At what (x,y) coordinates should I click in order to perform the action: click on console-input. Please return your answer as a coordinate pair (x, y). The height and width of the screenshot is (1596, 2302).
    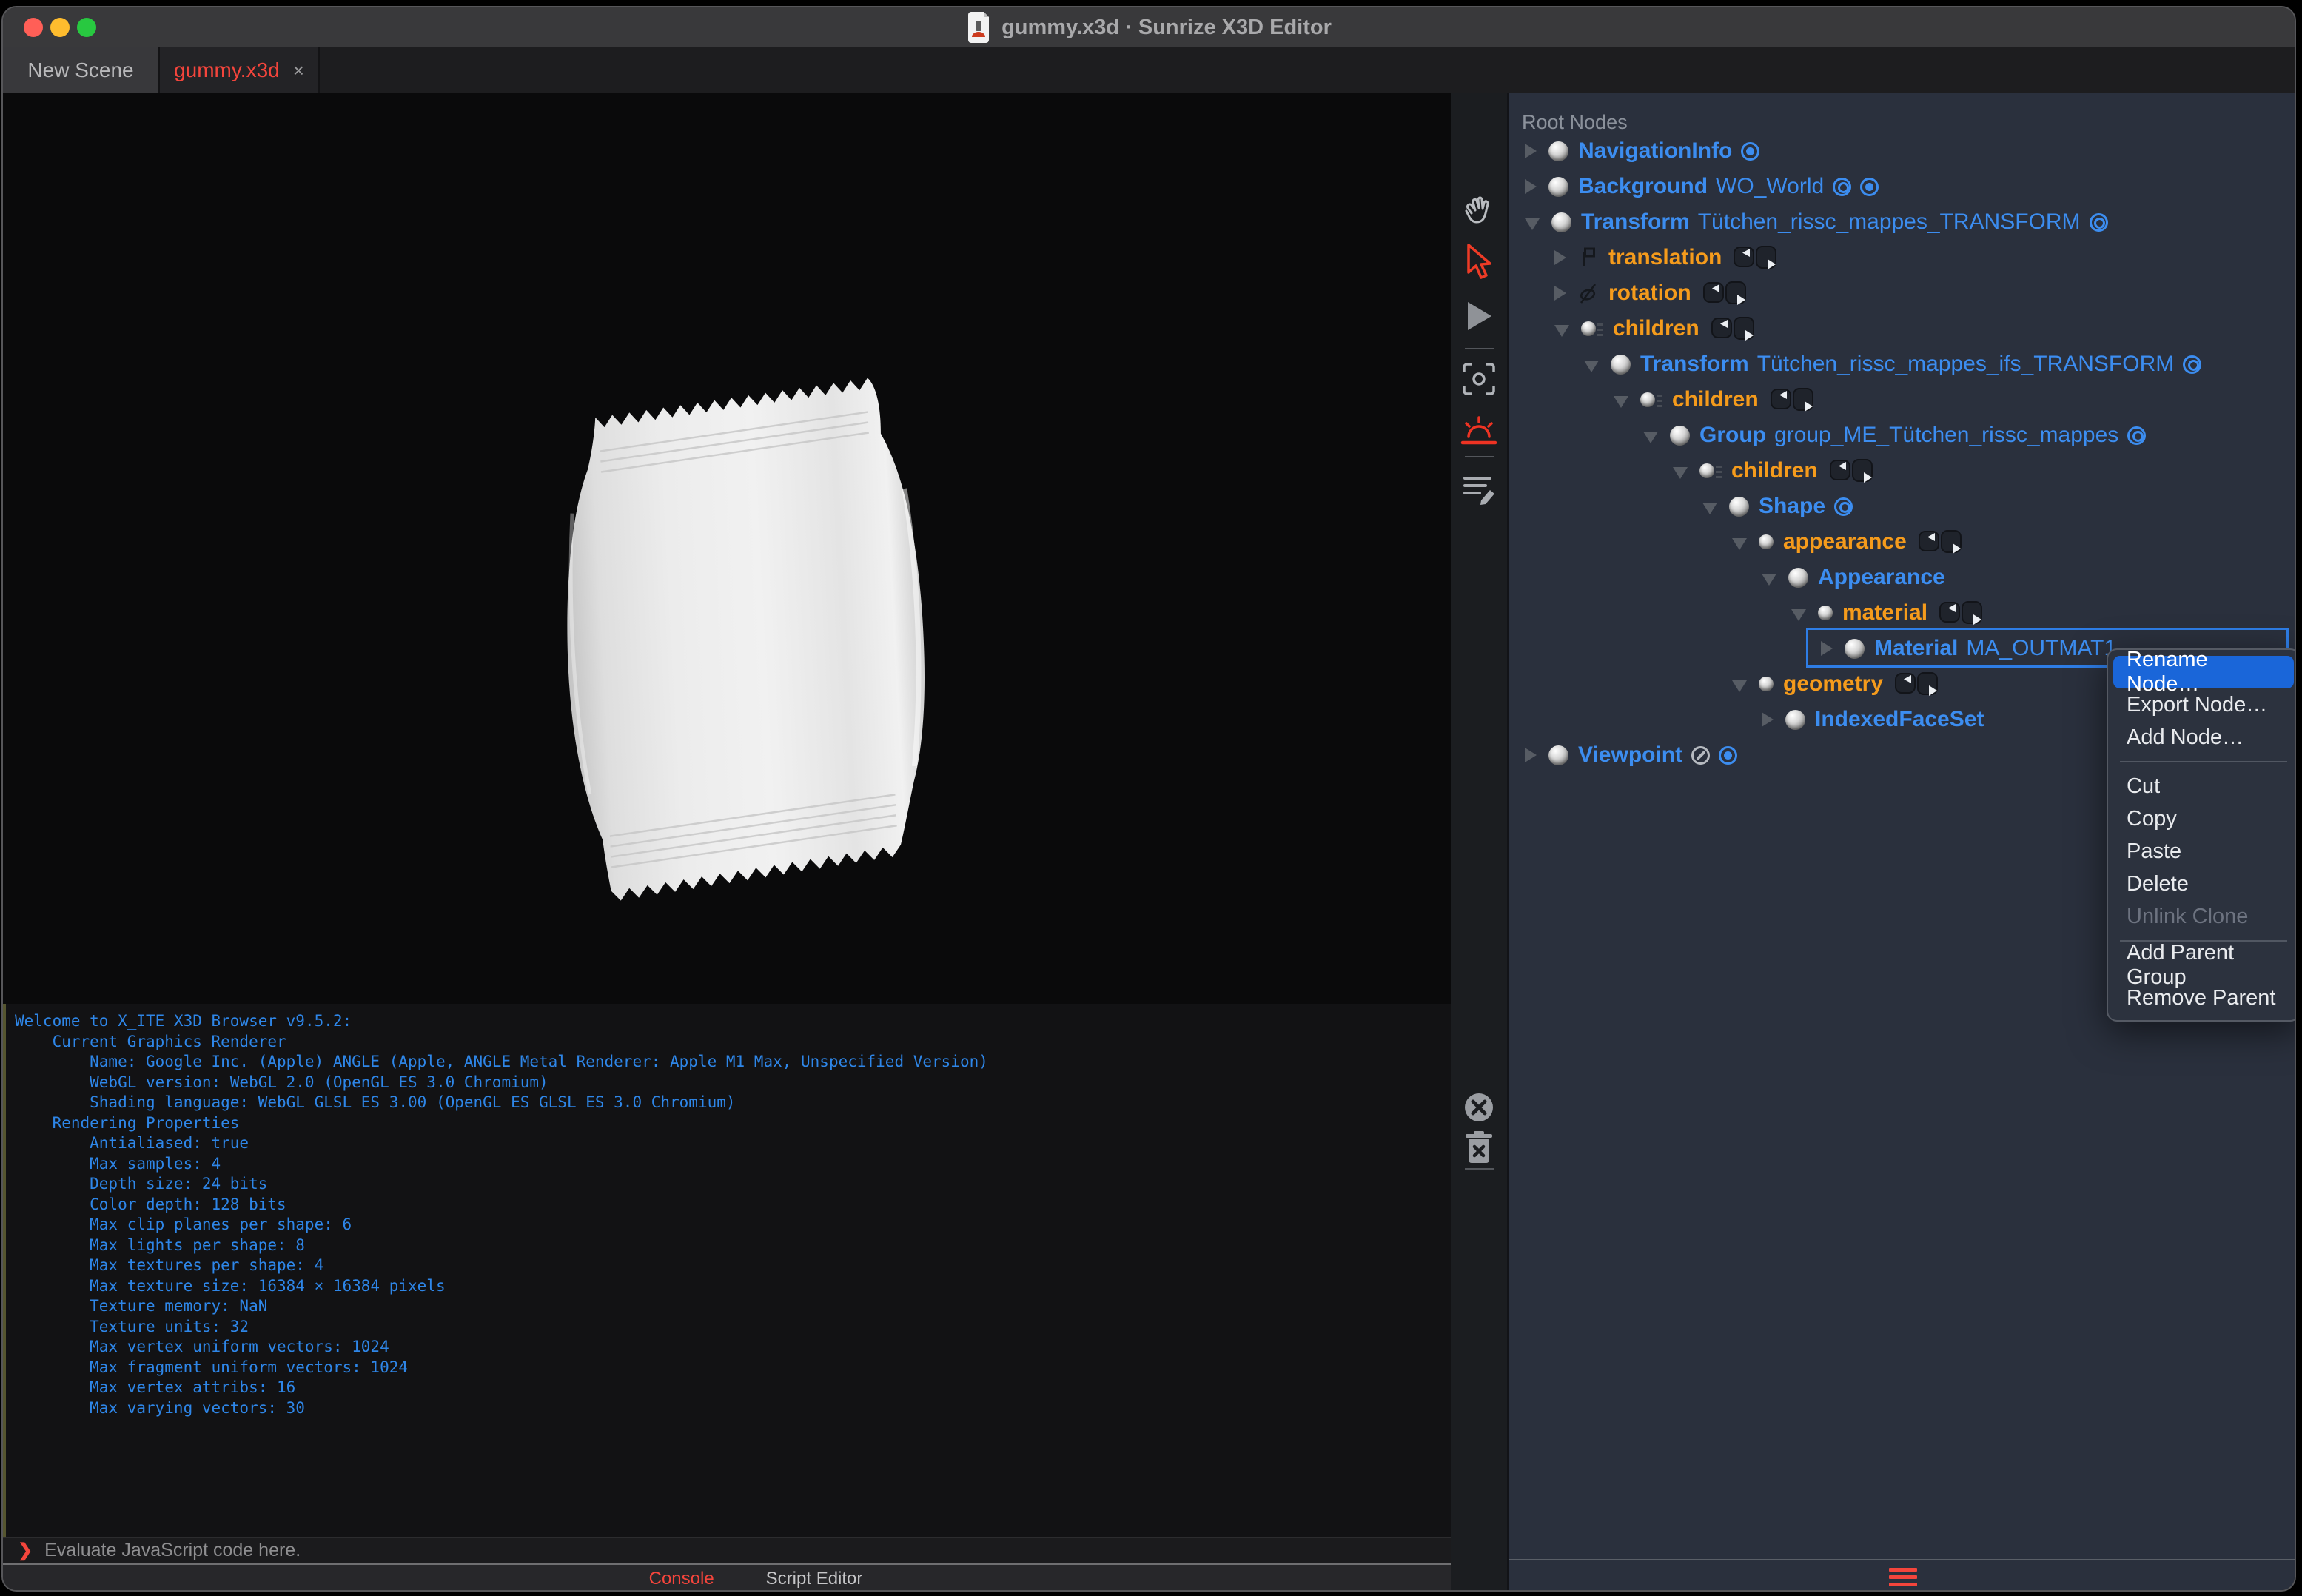
    Looking at the image, I should click on (674, 1550).